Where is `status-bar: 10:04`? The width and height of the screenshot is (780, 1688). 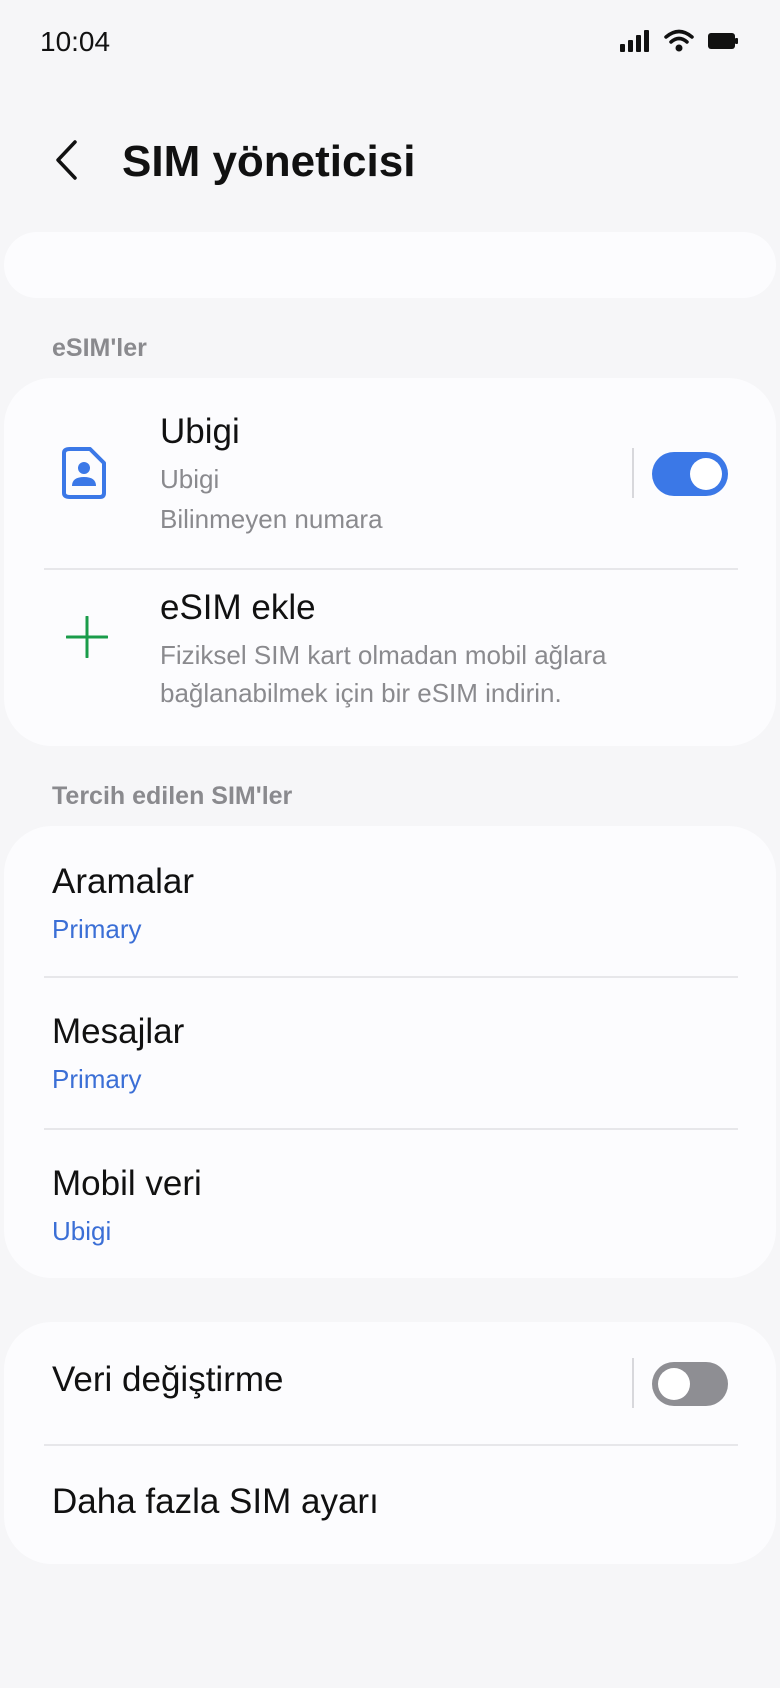 status-bar: 10:04 is located at coordinates (390, 45).